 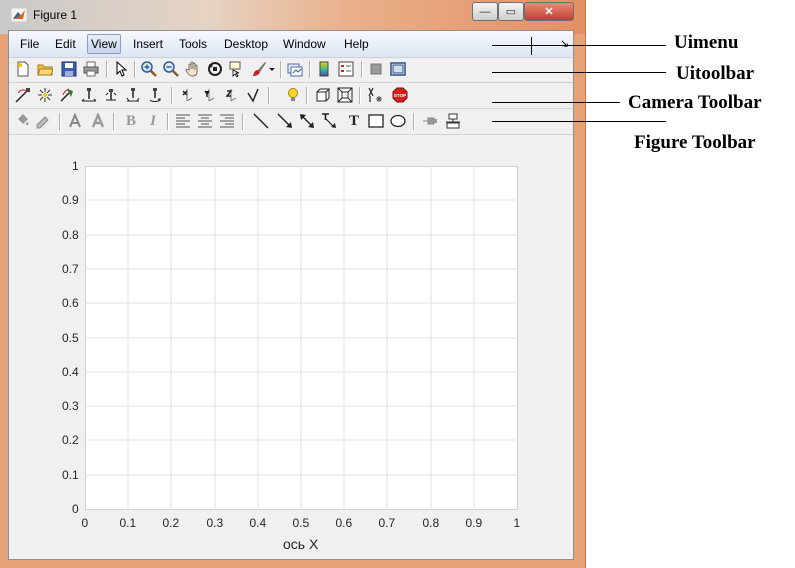 What do you see at coordinates (474, 523) in the screenshot?
I see `x-tick-label: 0.9` at bounding box center [474, 523].